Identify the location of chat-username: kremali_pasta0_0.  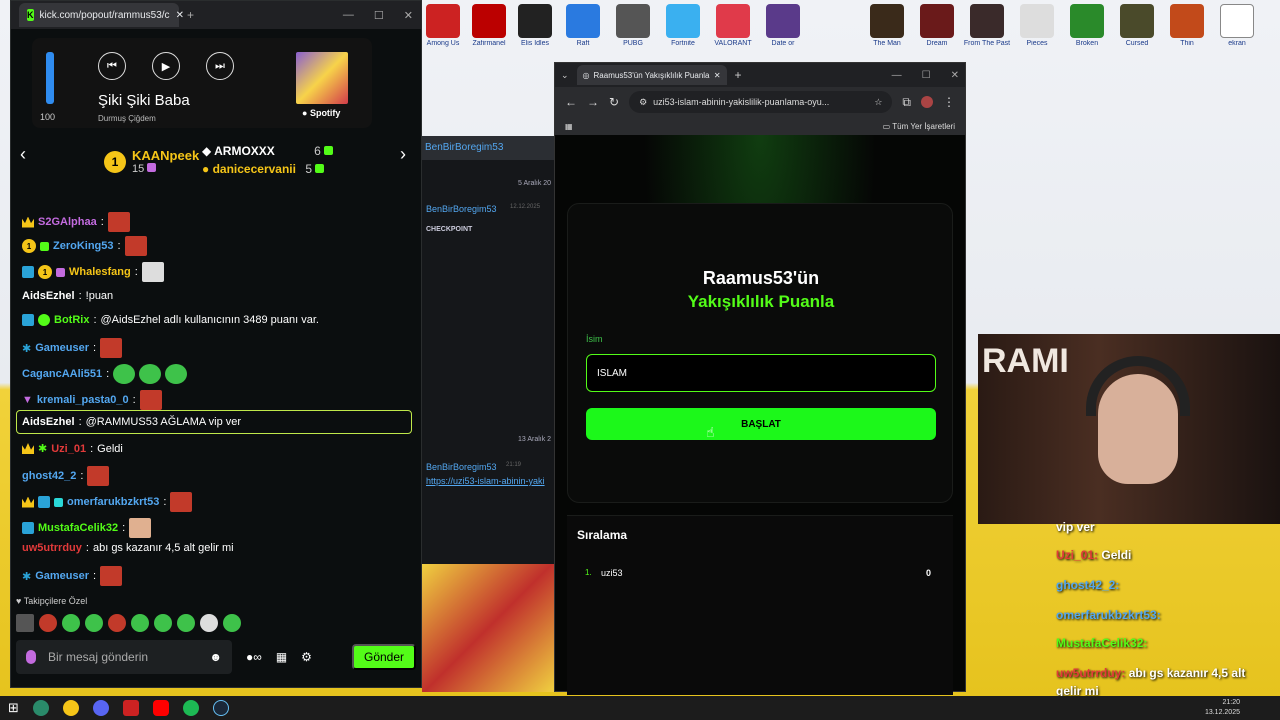
(83, 400).